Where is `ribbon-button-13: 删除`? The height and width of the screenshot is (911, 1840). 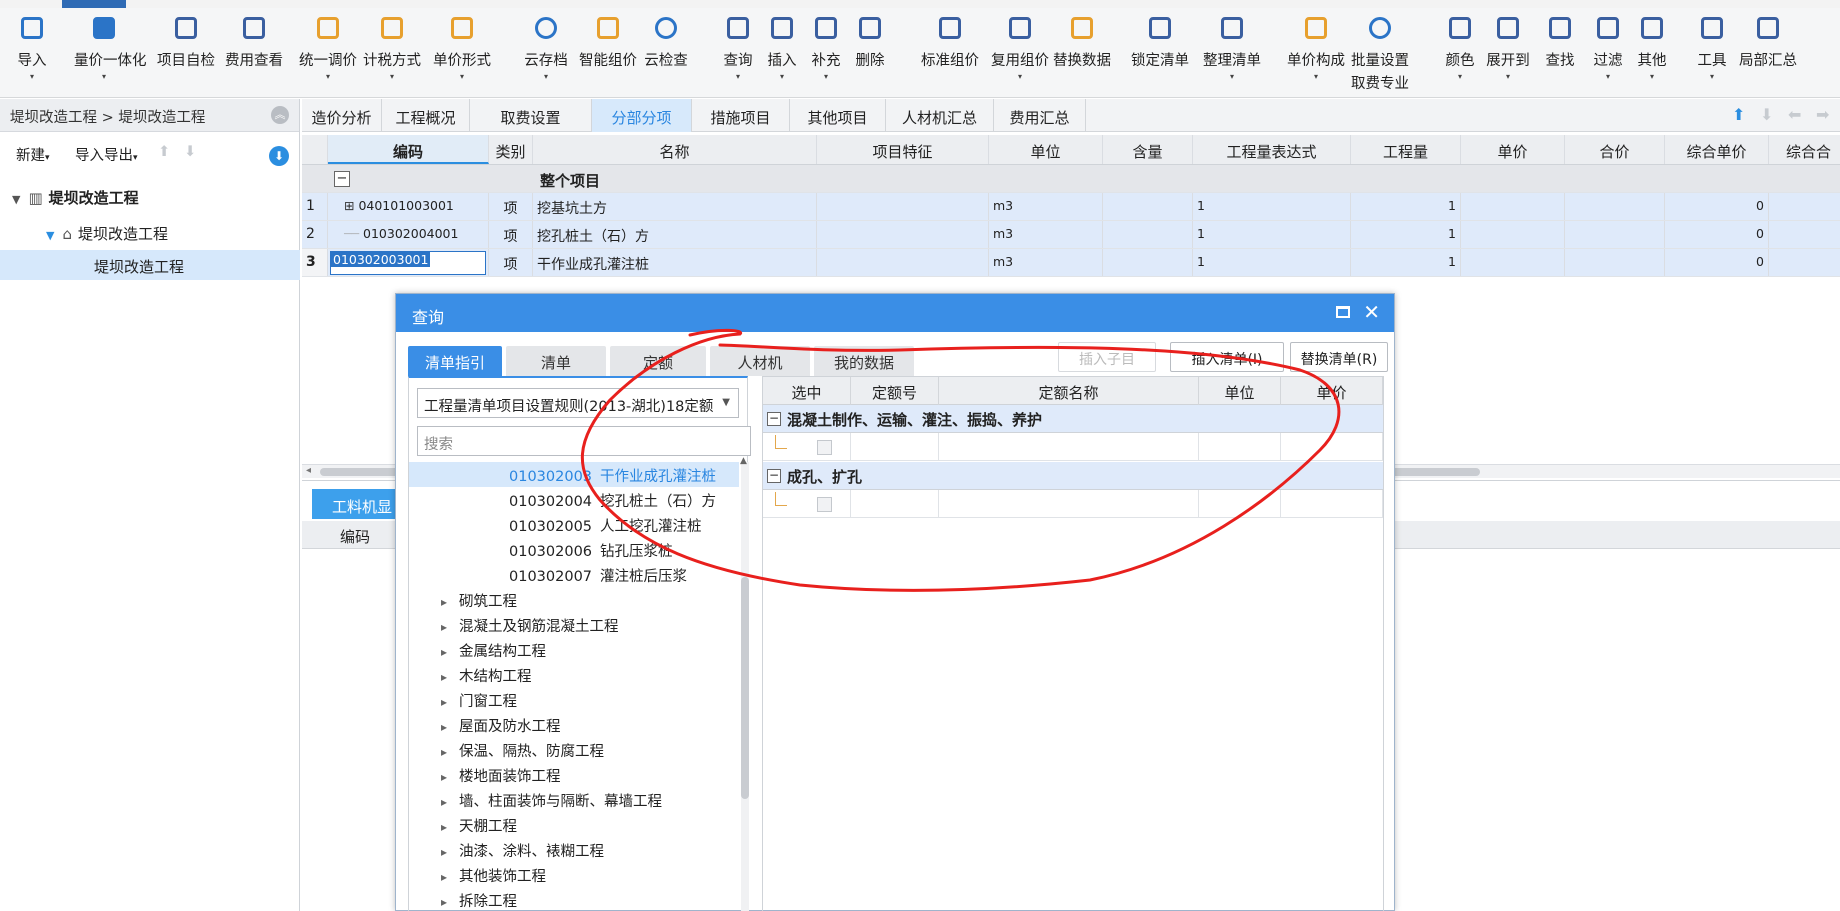 ribbon-button-13: 删除 is located at coordinates (870, 42).